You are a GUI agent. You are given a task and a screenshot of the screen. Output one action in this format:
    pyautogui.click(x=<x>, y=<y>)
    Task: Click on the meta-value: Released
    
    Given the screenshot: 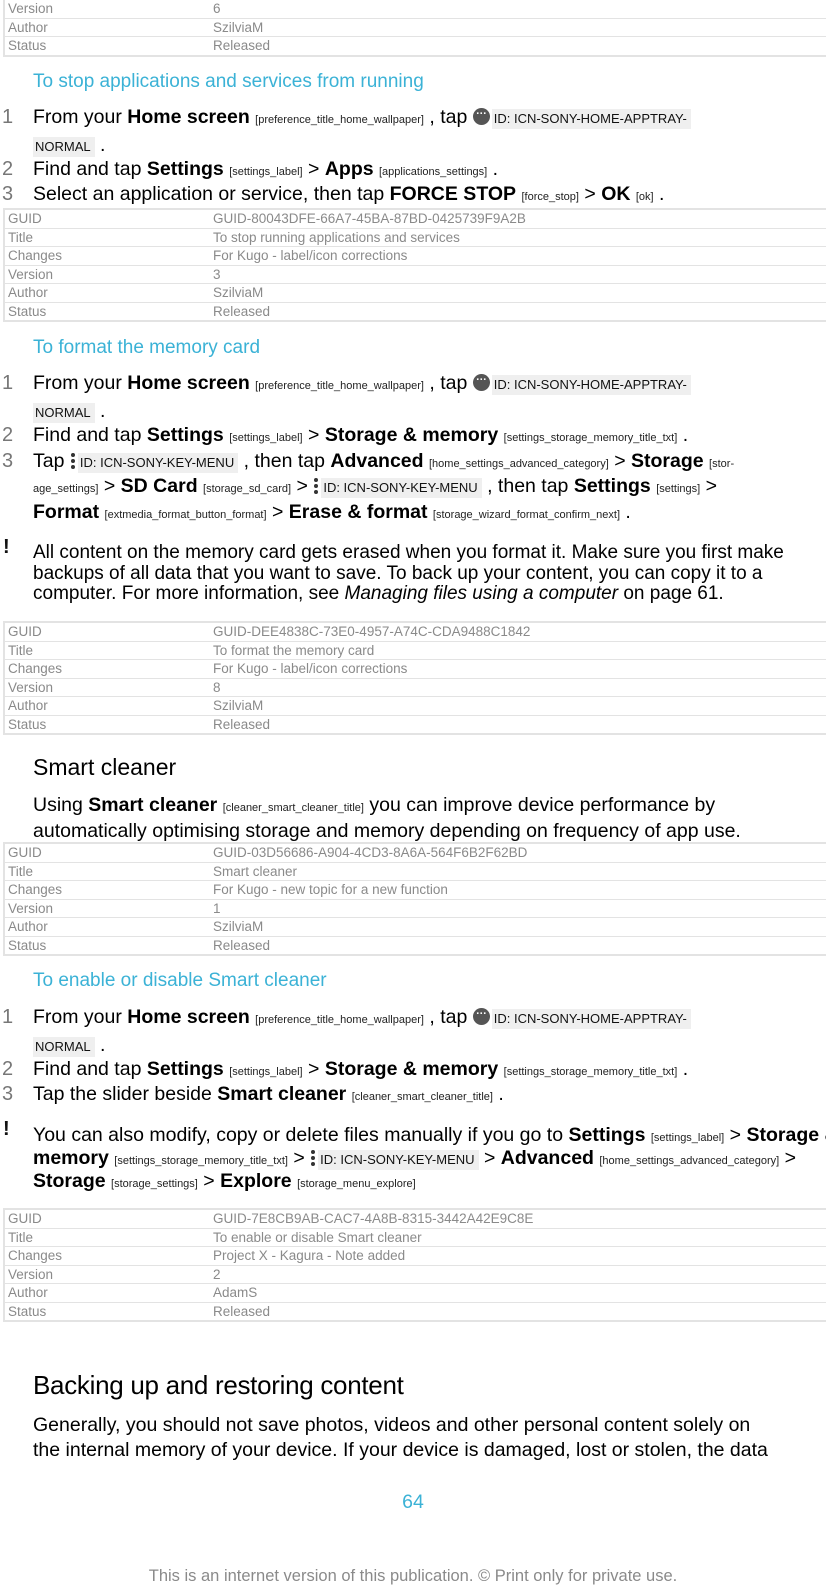 What is the action you would take?
    pyautogui.click(x=242, y=724)
    